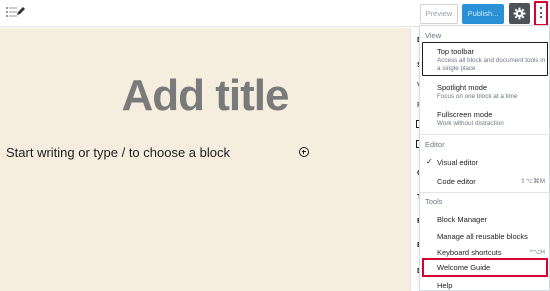  I want to click on menu-item-description: Focus on one block at a time, so click(477, 96).